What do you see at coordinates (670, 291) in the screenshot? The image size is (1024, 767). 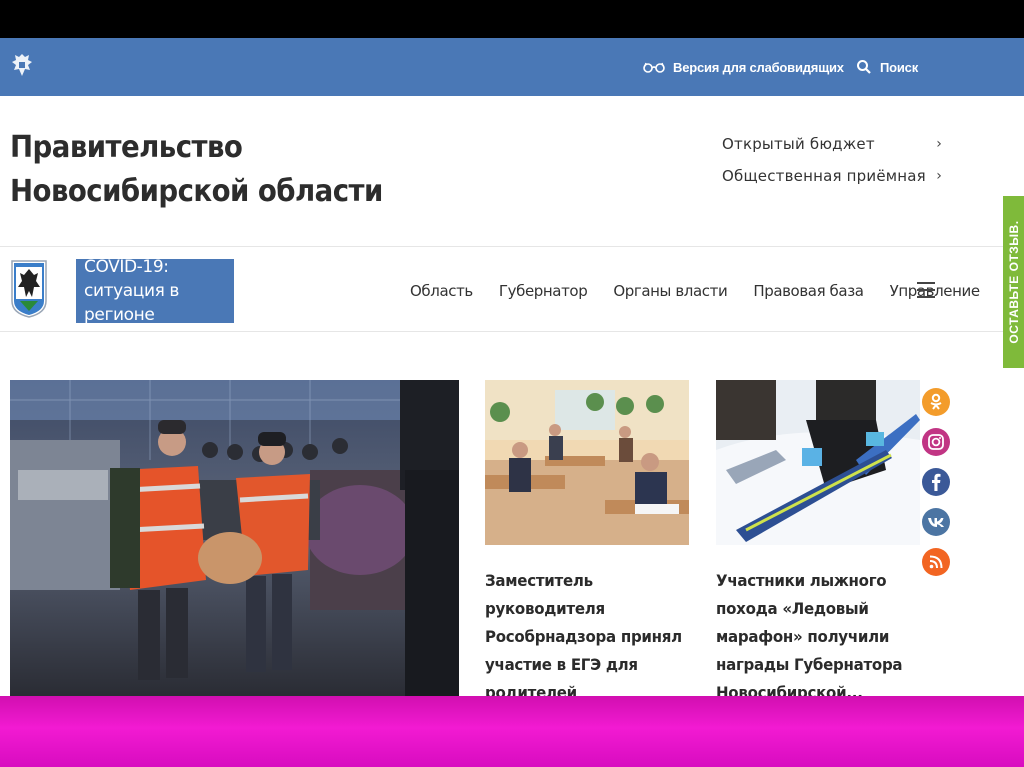 I see `nav-item-authorities: Органы власти` at bounding box center [670, 291].